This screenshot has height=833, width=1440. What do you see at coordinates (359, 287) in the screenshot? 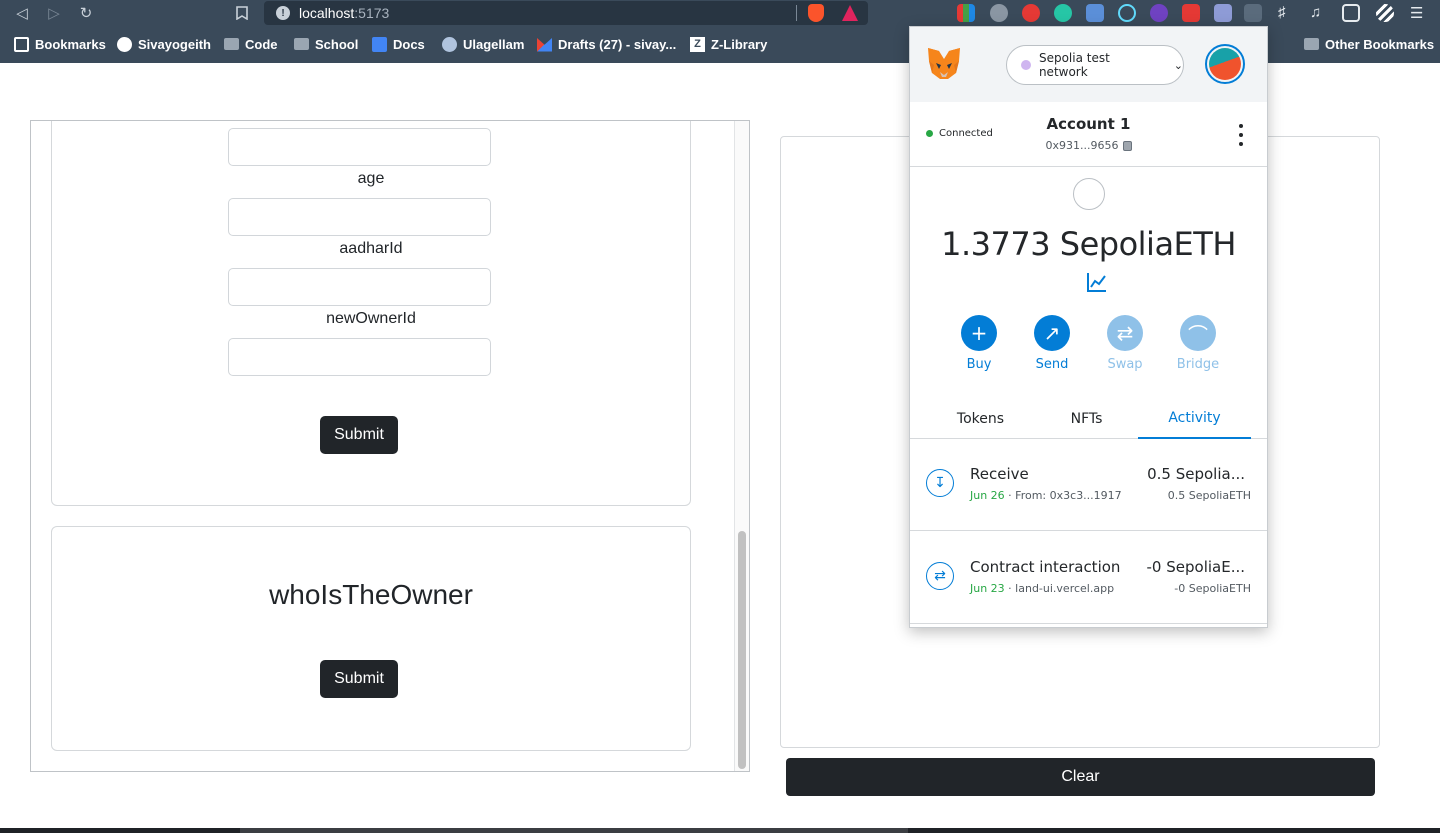
I see `aadharid-input` at bounding box center [359, 287].